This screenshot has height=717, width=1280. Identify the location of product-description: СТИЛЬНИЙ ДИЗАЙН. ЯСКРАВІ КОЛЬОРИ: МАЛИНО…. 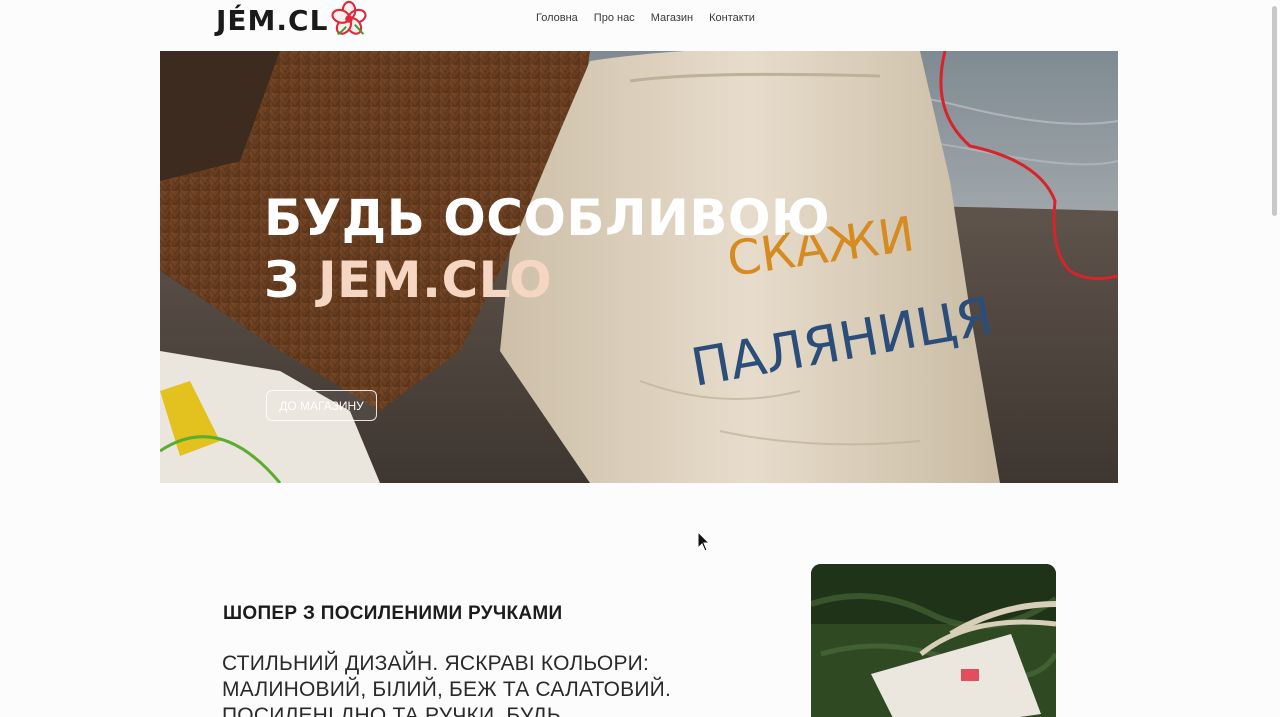
(447, 684).